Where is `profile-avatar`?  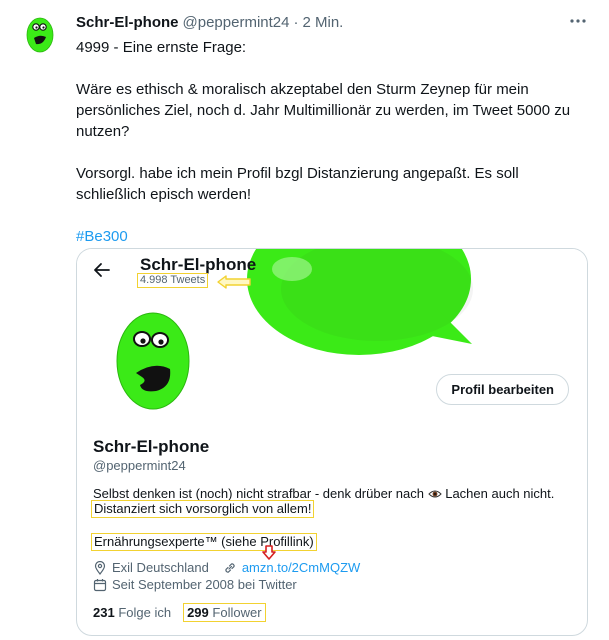 profile-avatar is located at coordinates (153, 360).